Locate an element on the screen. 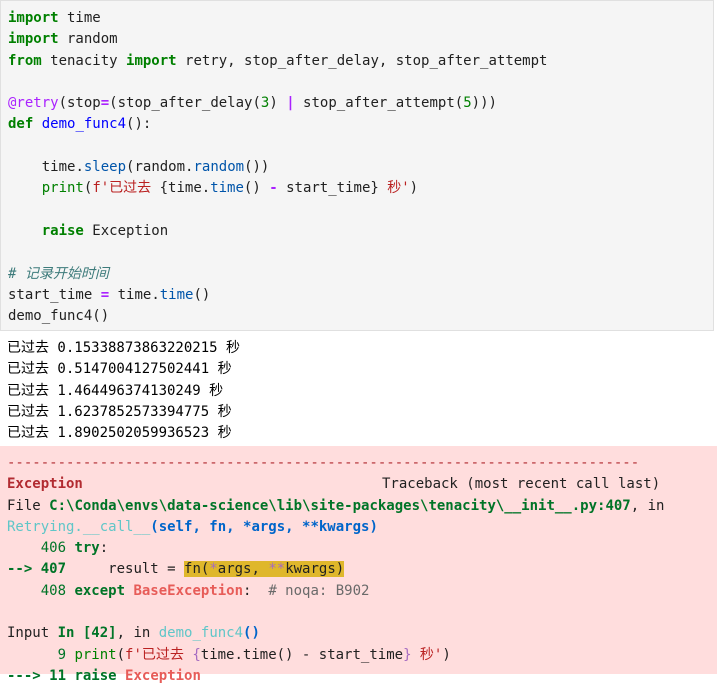  code-line: import random is located at coordinates (277, 39).